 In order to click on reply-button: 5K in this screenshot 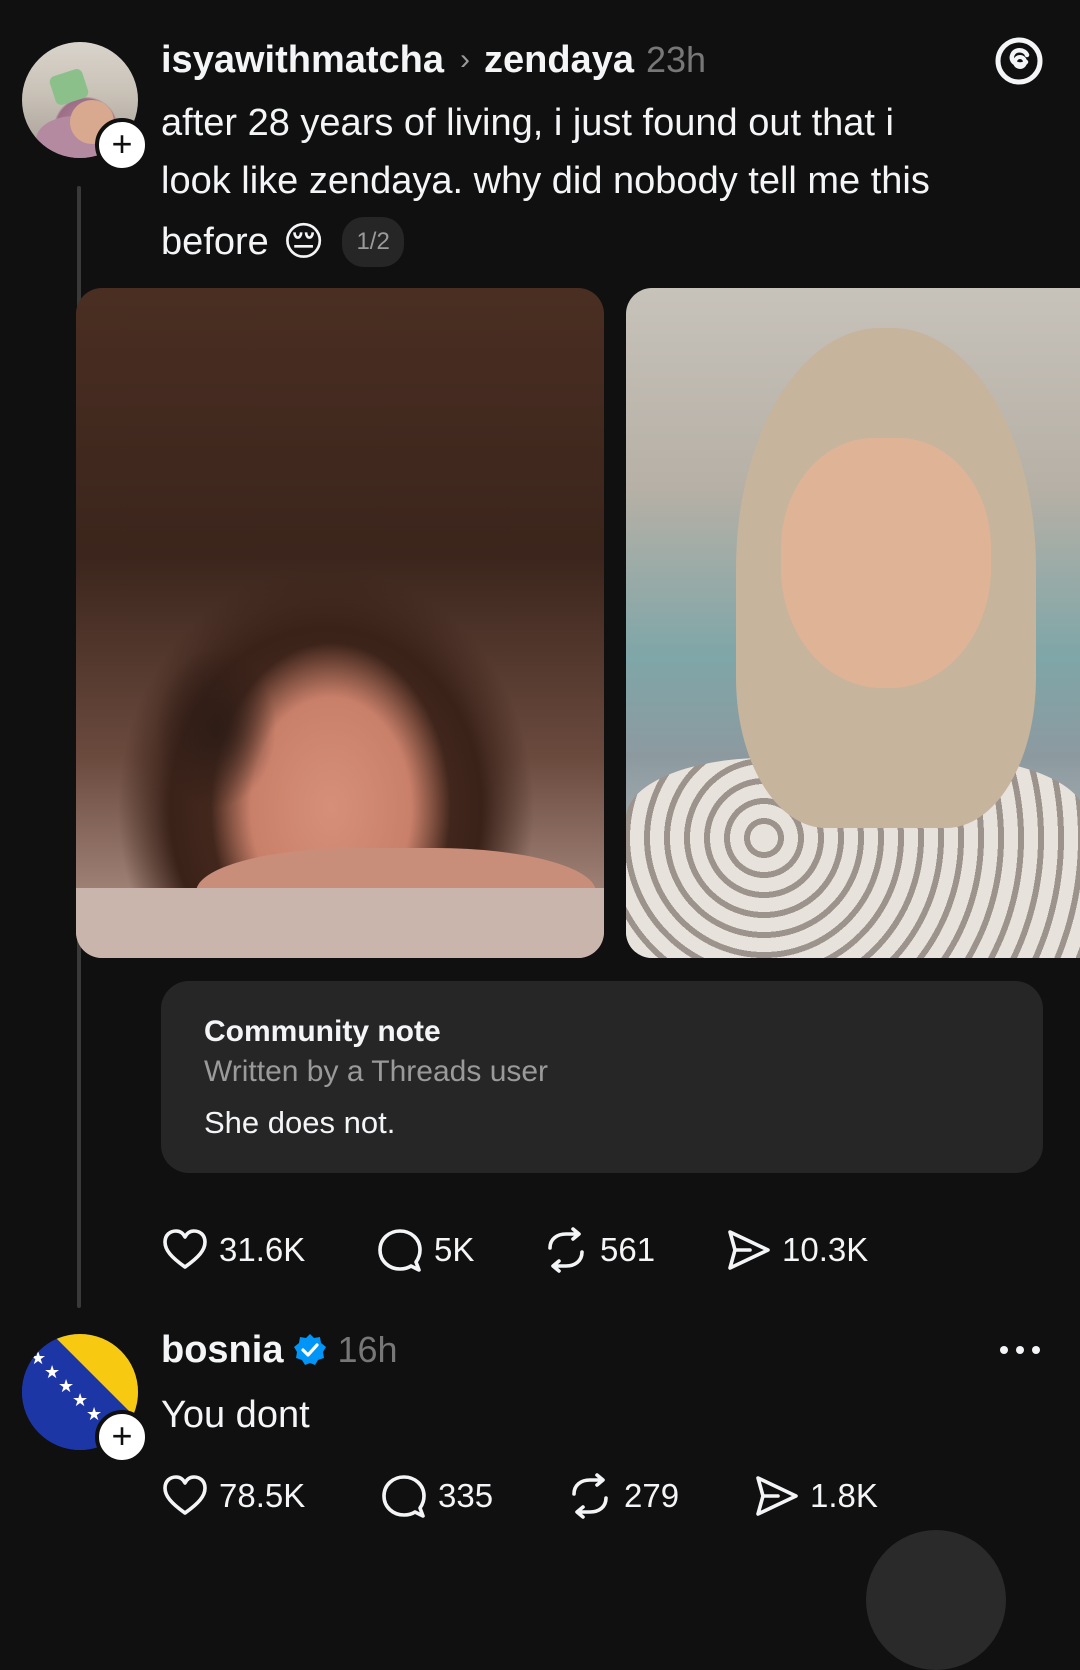, I will do `click(425, 1250)`.